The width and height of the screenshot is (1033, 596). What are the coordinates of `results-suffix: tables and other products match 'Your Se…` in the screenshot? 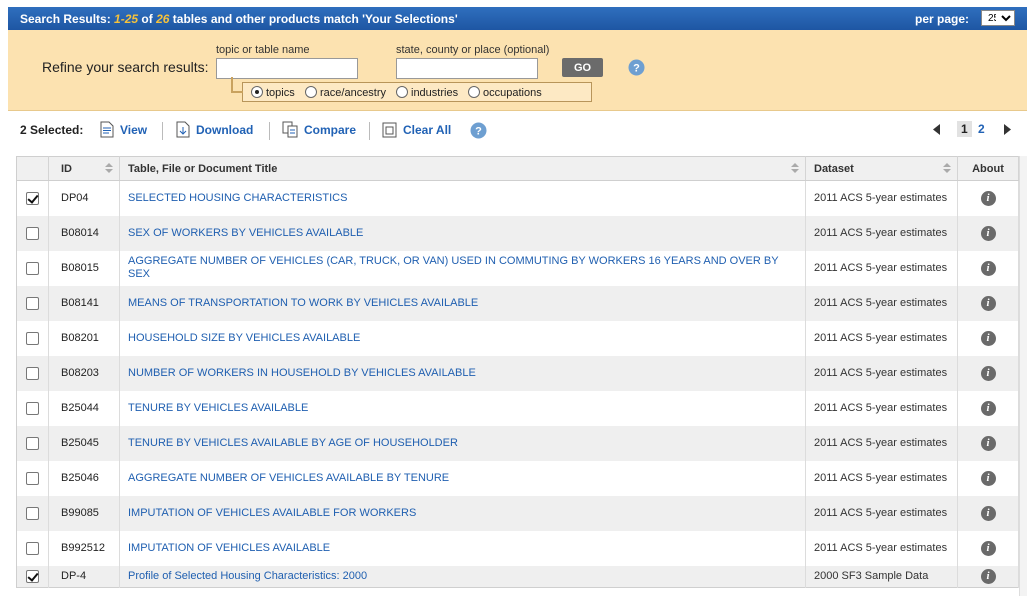 It's located at (315, 19).